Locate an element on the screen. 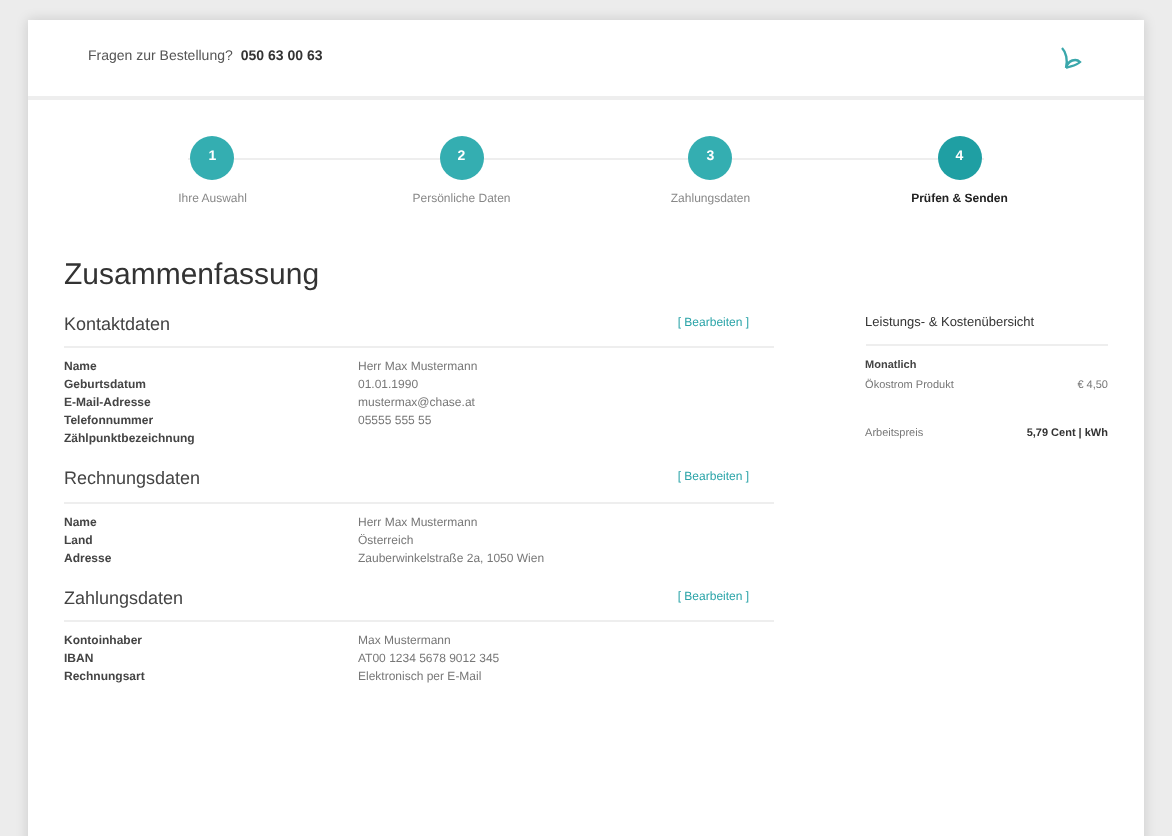  logo-icon is located at coordinates (1070, 58).